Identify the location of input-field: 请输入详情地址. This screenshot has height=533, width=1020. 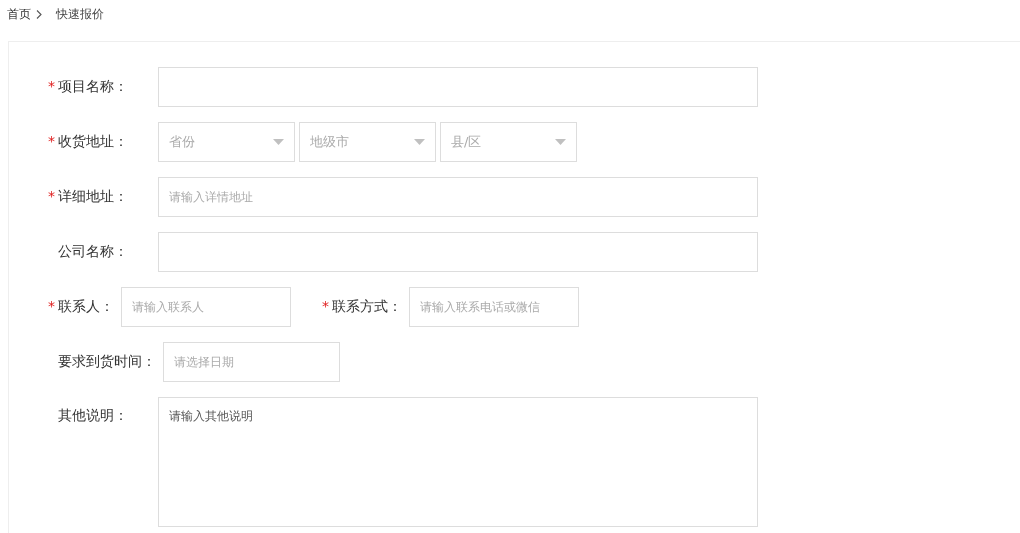
(458, 197).